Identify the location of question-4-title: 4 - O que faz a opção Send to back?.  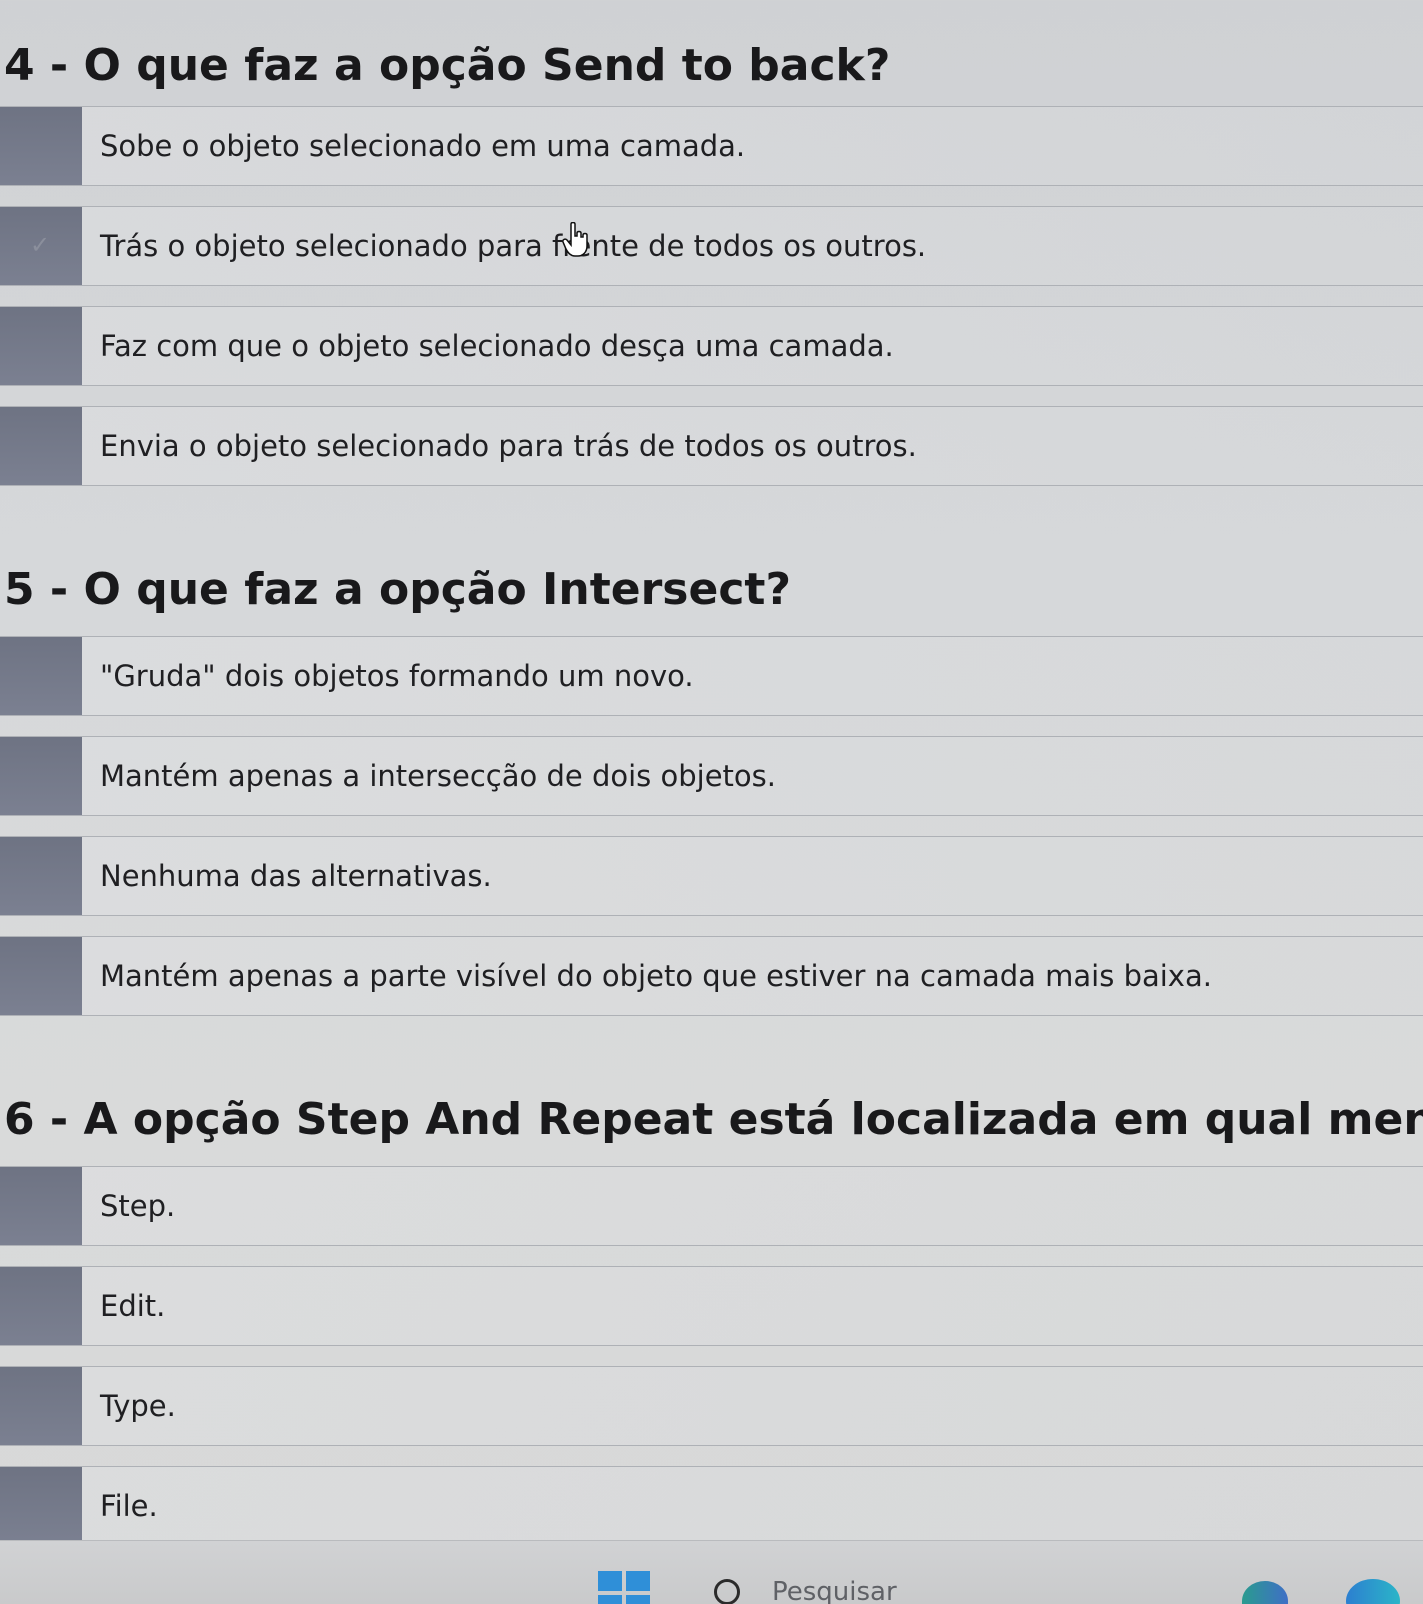
(447, 65).